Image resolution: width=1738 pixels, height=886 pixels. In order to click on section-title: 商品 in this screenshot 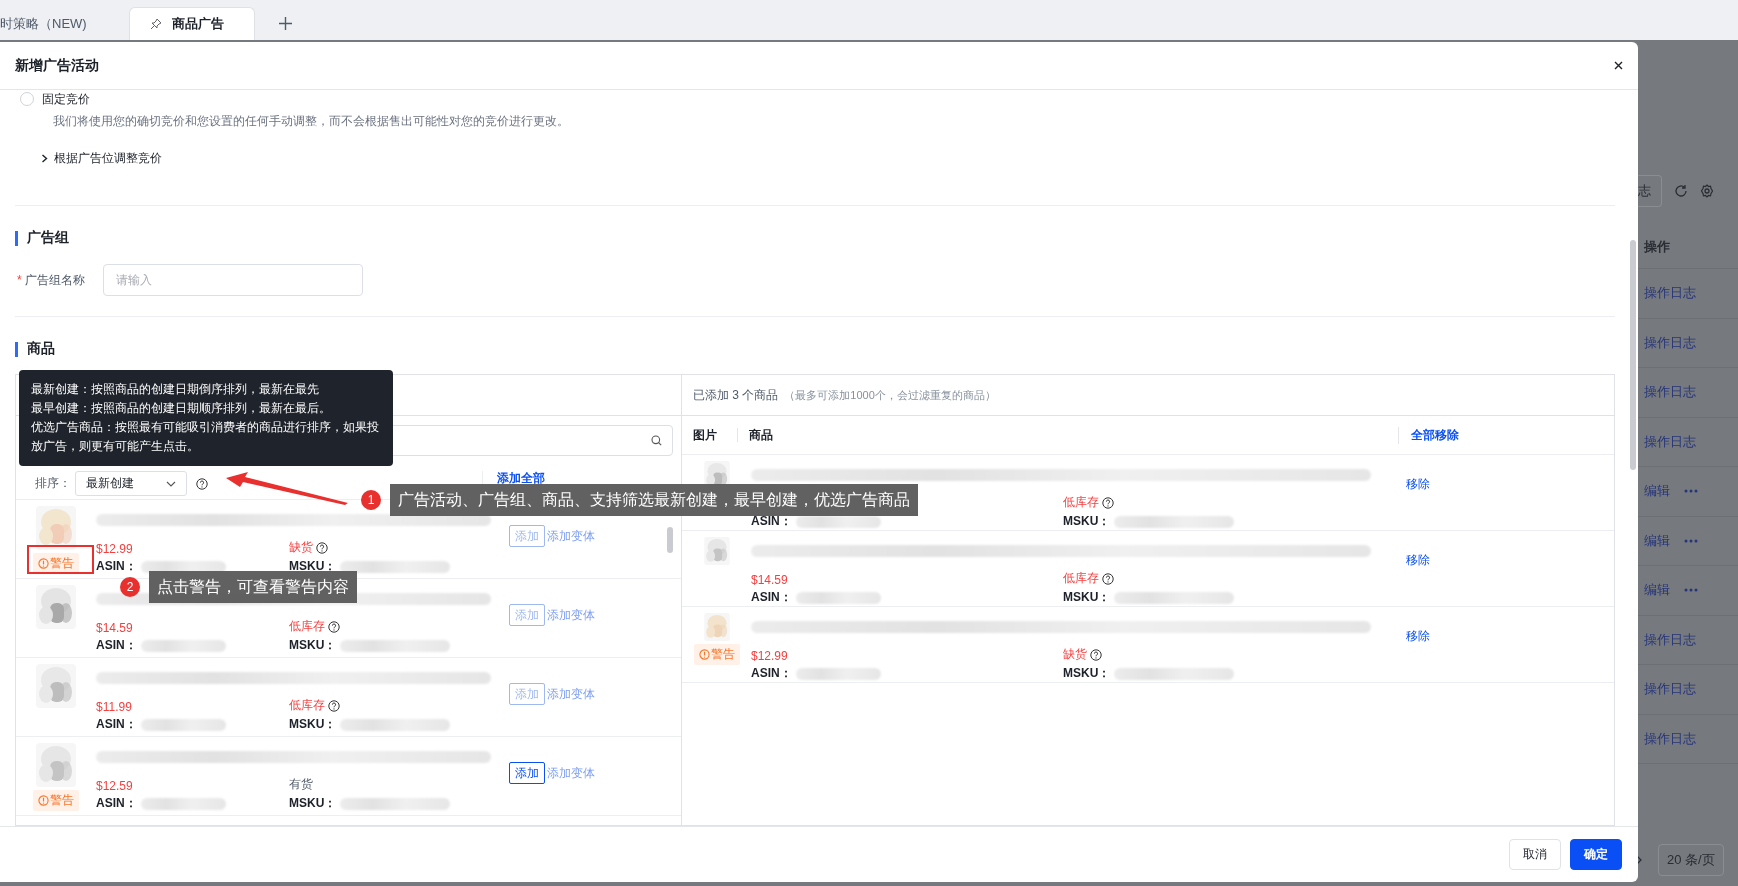, I will do `click(41, 349)`.